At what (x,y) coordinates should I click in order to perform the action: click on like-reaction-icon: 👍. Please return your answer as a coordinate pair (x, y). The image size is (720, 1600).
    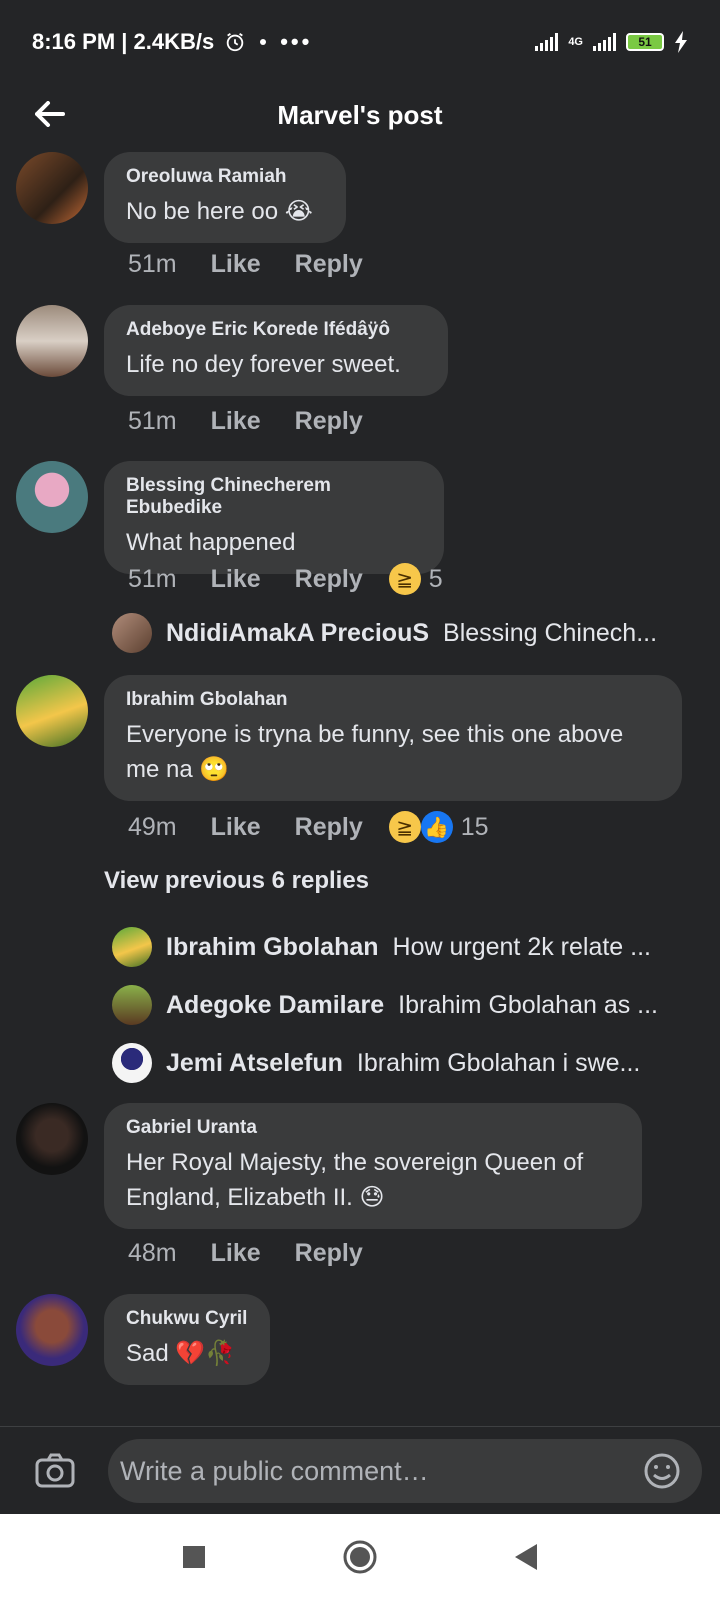
    Looking at the image, I should click on (436, 827).